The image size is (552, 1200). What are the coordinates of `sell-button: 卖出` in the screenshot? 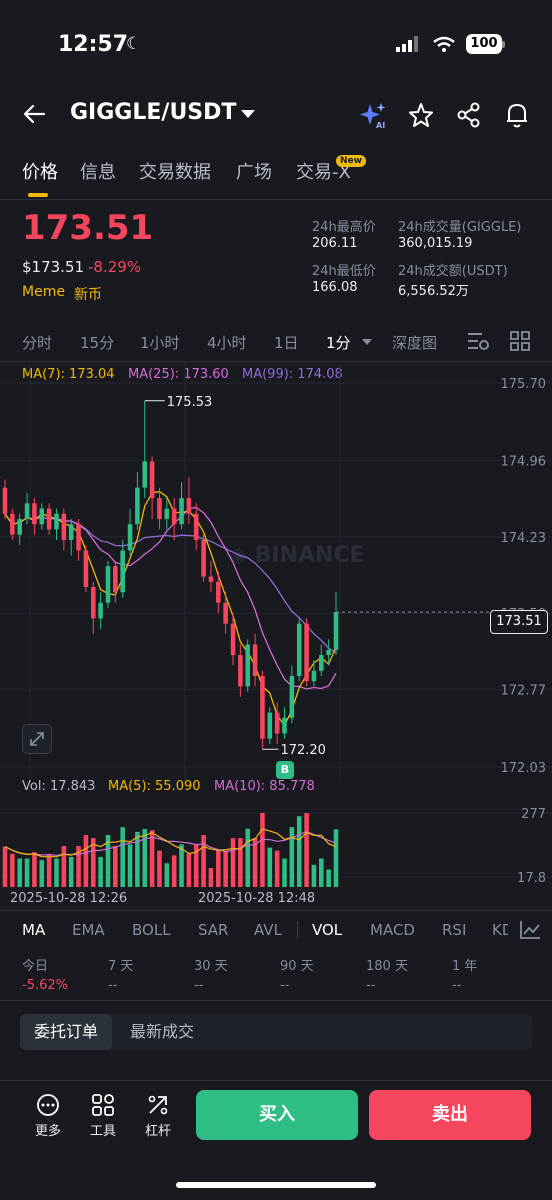 It's located at (450, 1115).